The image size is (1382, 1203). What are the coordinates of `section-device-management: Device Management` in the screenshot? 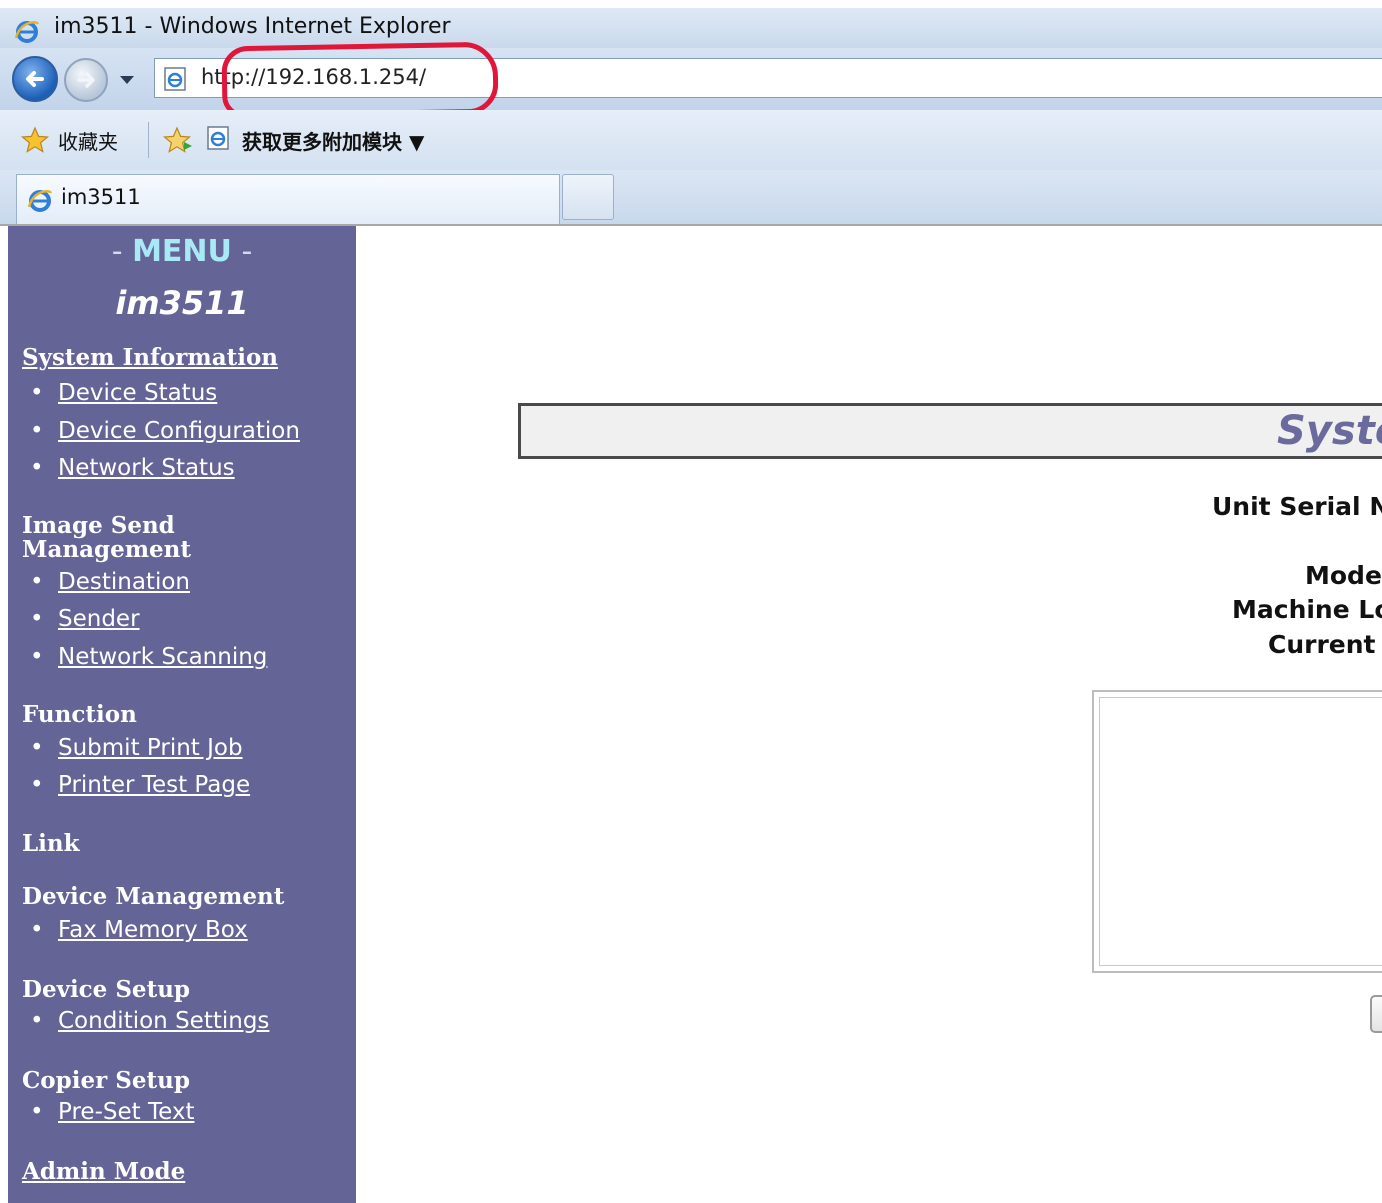 It's located at (153, 896).